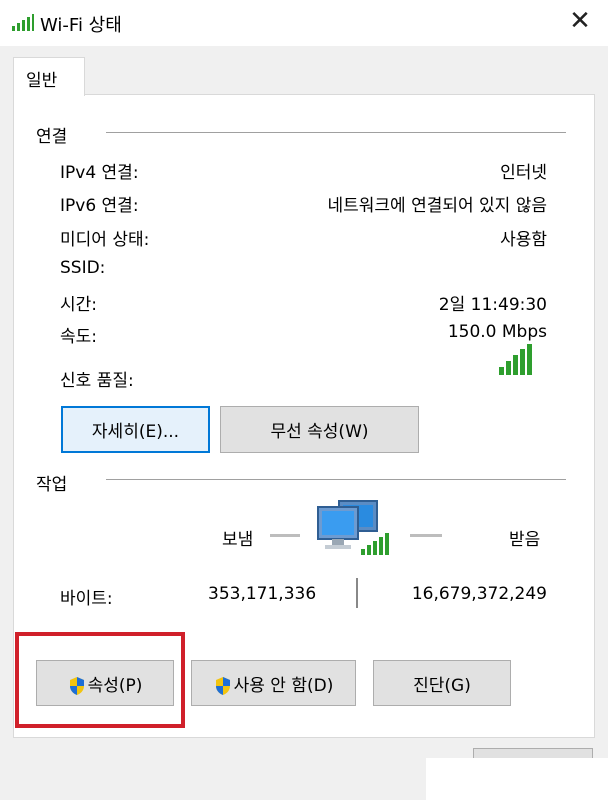 Image resolution: width=608 pixels, height=800 pixels. I want to click on ipv6-label: IPv6 연결:, so click(99, 206).